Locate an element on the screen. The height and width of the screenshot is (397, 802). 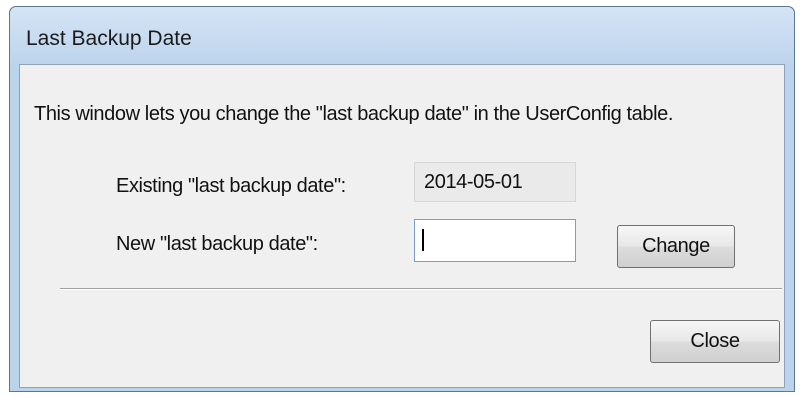
existing-date-field: 2014-05-01 is located at coordinates (495, 182).